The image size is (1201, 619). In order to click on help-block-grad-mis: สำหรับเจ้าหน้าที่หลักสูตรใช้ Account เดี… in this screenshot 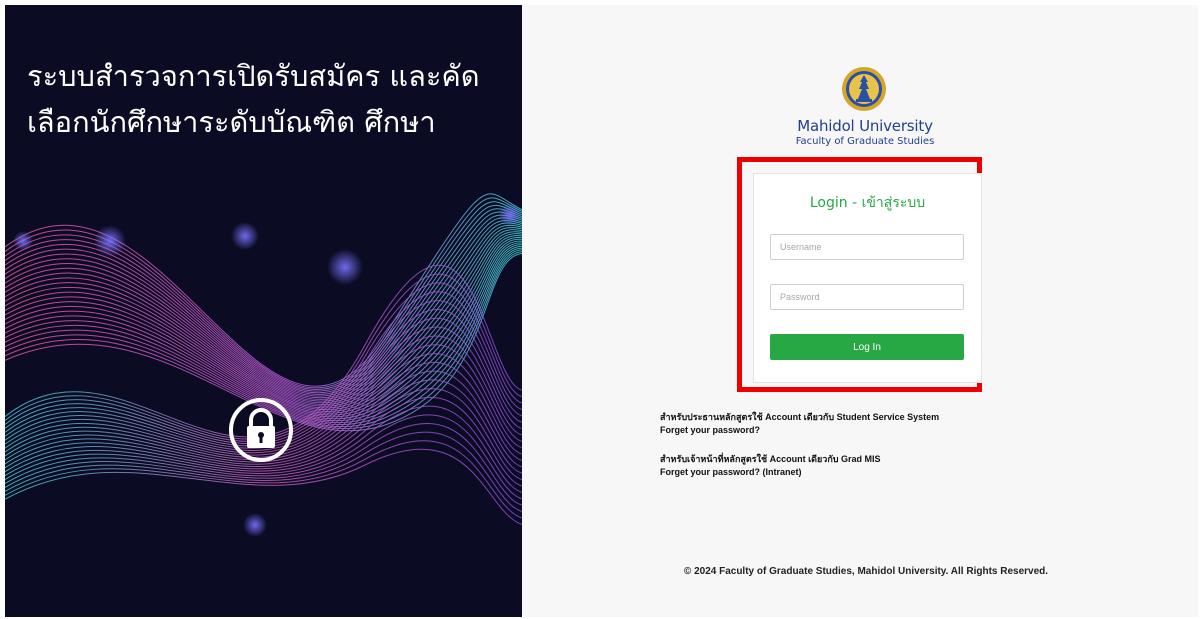, I will do `click(840, 466)`.